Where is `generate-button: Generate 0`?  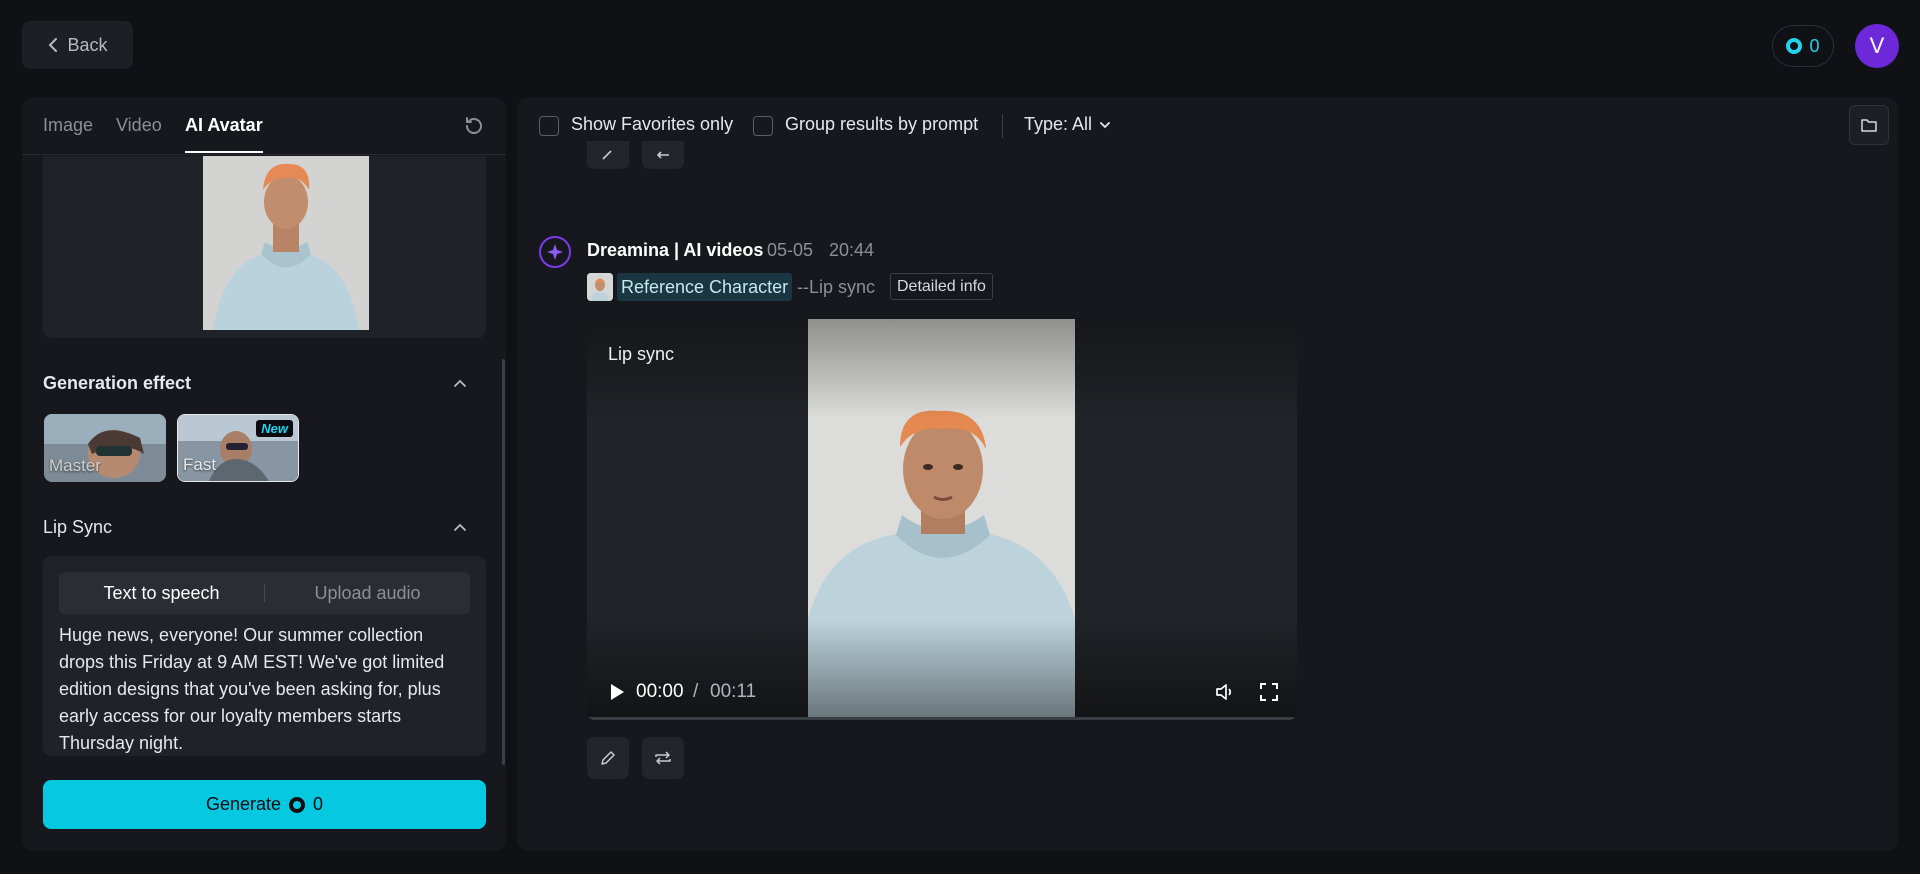
generate-button: Generate 0 is located at coordinates (264, 804).